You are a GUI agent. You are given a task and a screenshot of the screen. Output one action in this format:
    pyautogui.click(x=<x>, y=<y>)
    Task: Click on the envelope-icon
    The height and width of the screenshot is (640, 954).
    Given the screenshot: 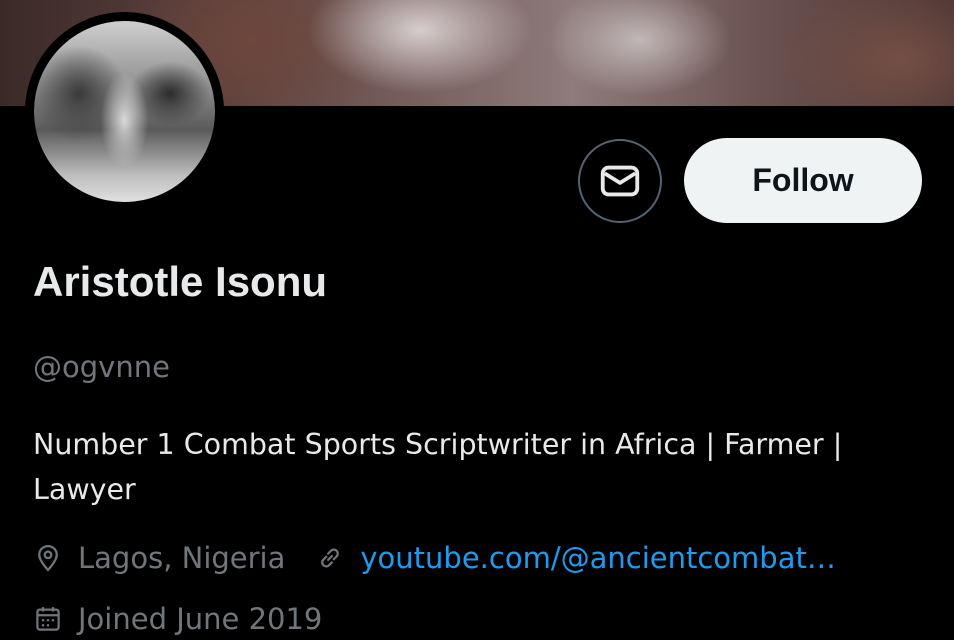 What is the action you would take?
    pyautogui.click(x=620, y=181)
    